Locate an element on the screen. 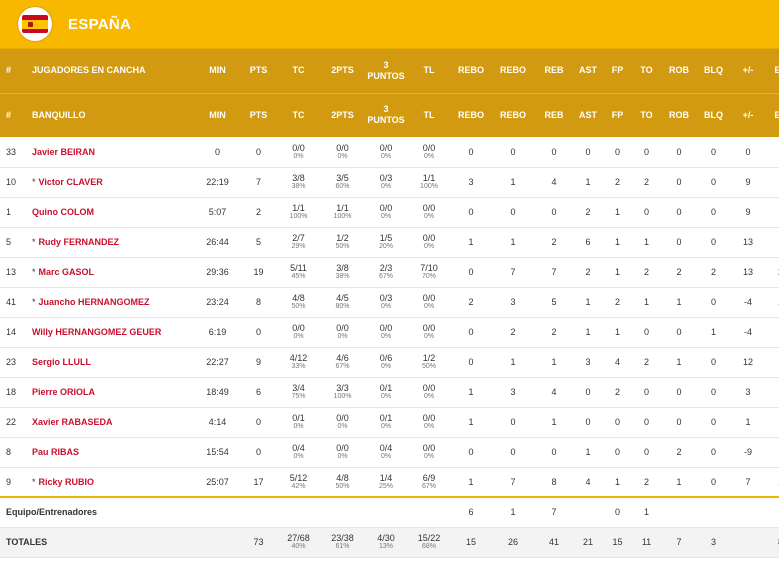 This screenshot has width=779, height=566. stat-cell: 2/3 67% is located at coordinates (386, 272).